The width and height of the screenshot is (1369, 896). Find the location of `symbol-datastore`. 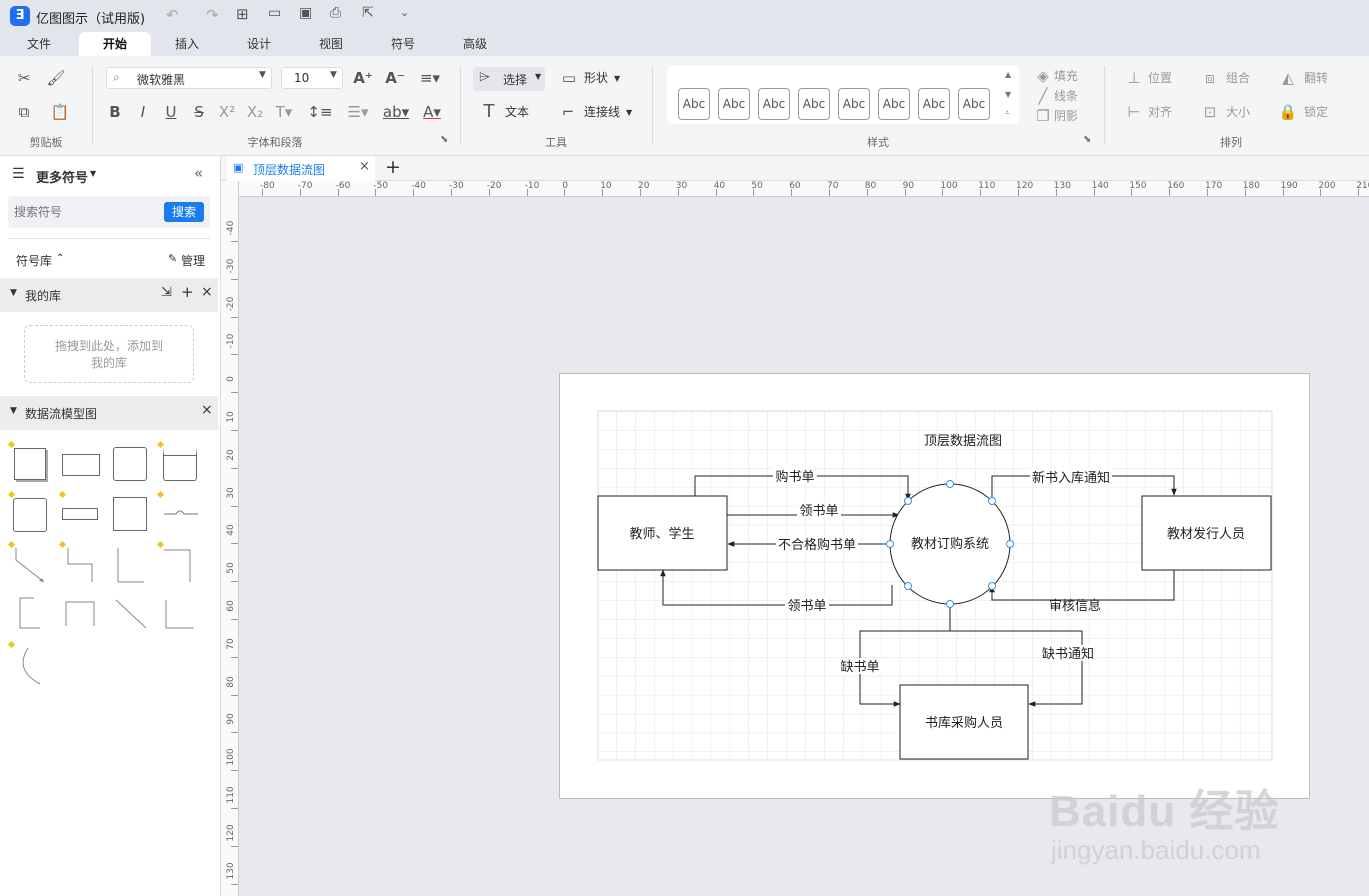

symbol-datastore is located at coordinates (30, 464).